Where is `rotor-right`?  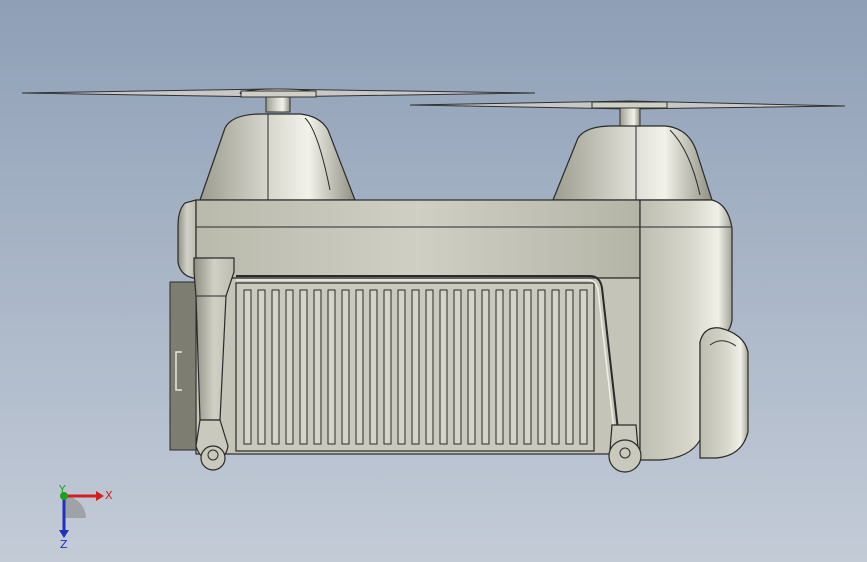 rotor-right is located at coordinates (627, 113).